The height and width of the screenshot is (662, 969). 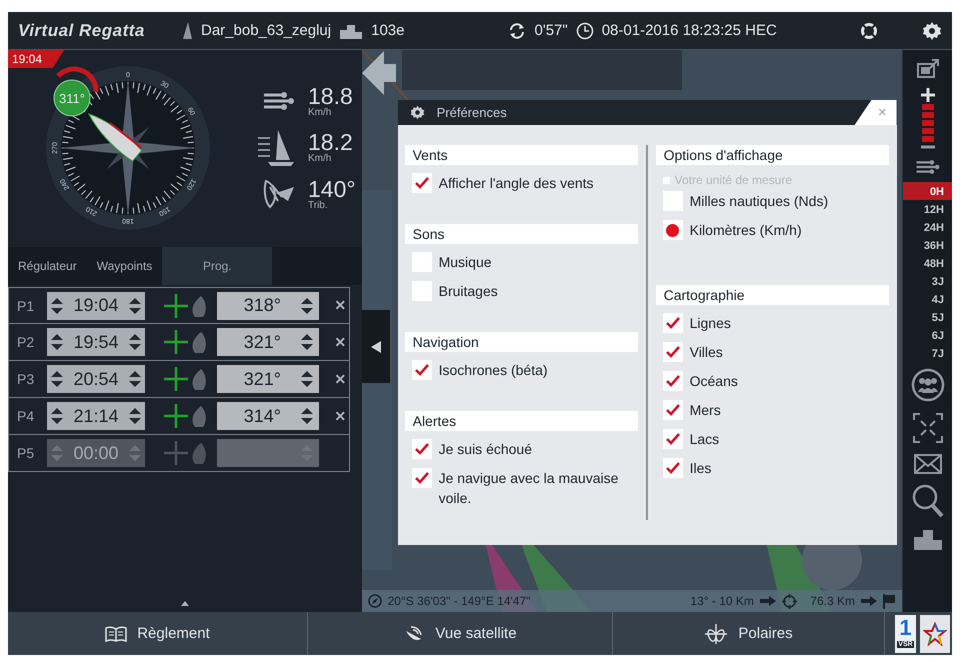 I want to click on option-label: Océans, so click(x=714, y=381).